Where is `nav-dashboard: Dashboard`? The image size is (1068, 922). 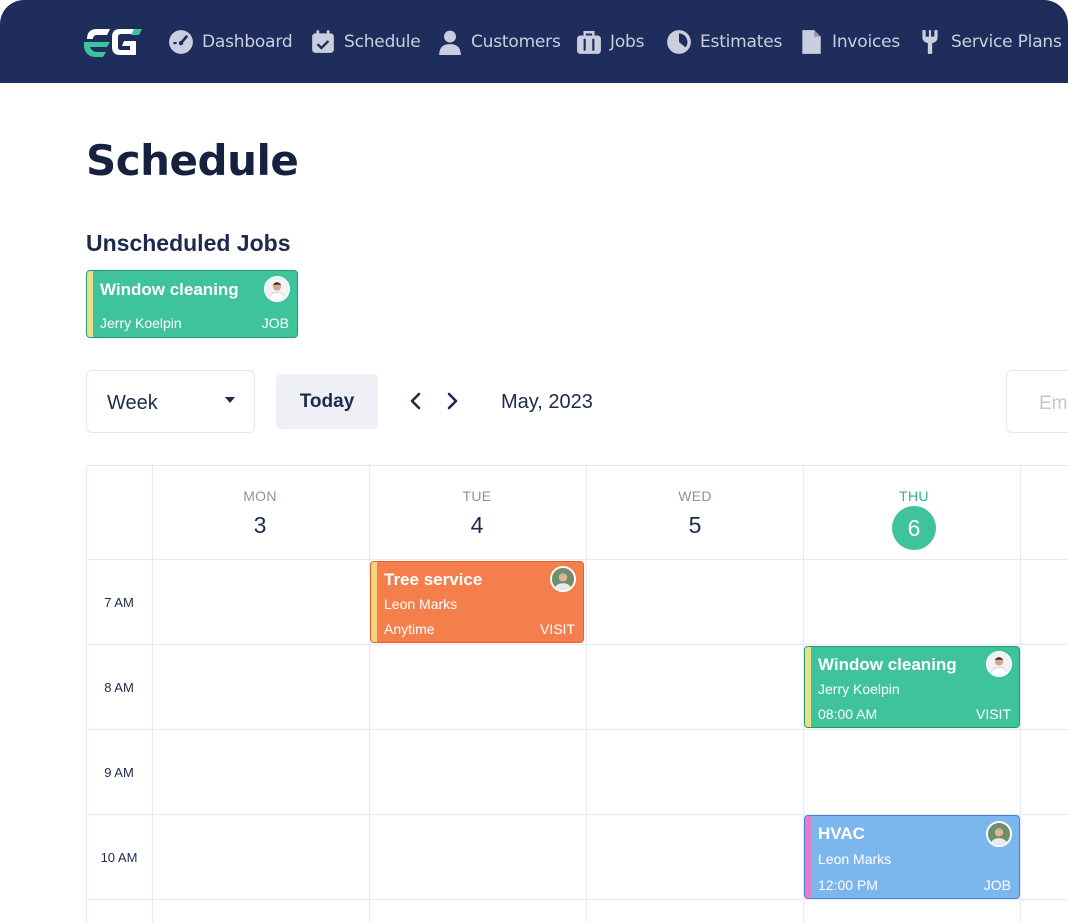
nav-dashboard: Dashboard is located at coordinates (230, 42).